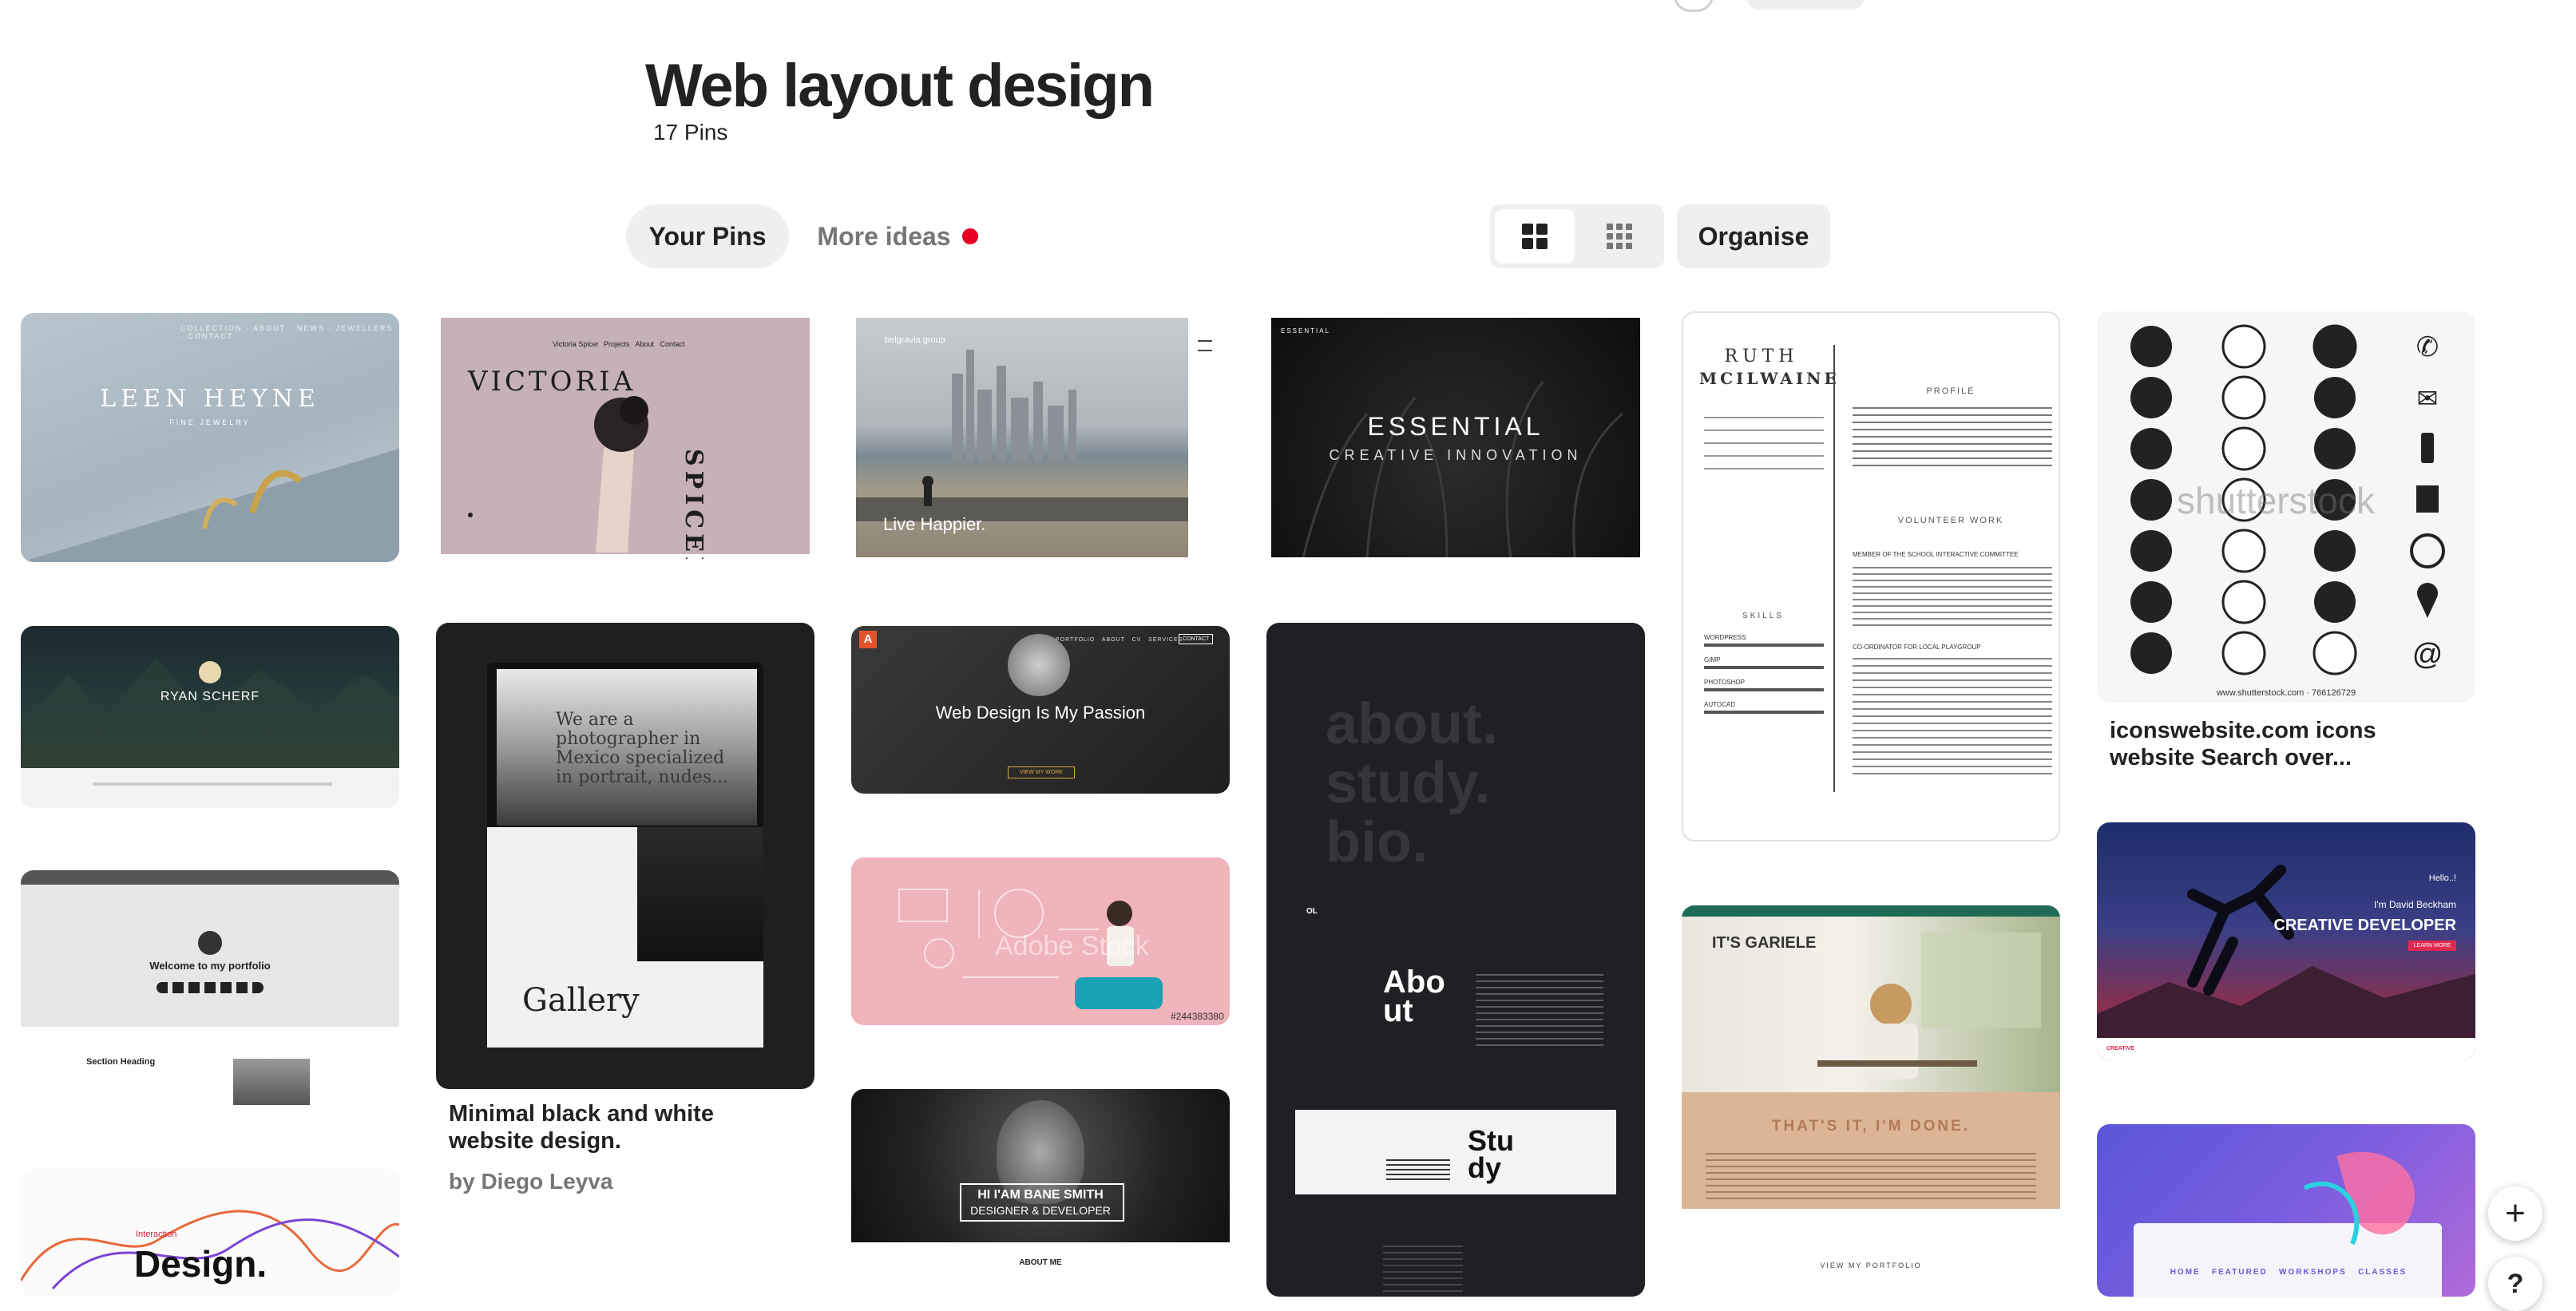 The width and height of the screenshot is (2576, 1311). I want to click on profile-avatar-partial, so click(1694, 6).